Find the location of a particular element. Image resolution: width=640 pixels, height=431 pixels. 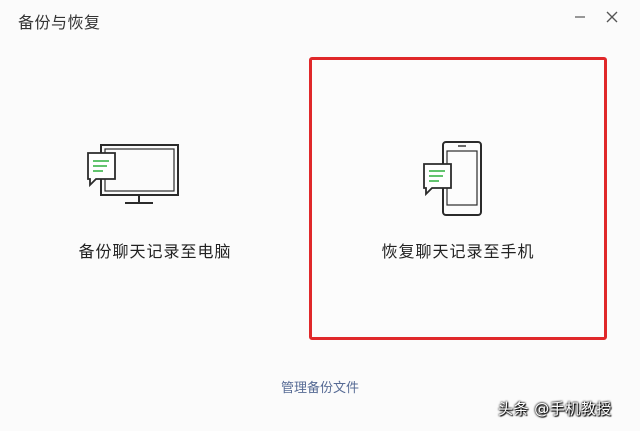

window-title: 备份与恢复 is located at coordinates (59, 22).